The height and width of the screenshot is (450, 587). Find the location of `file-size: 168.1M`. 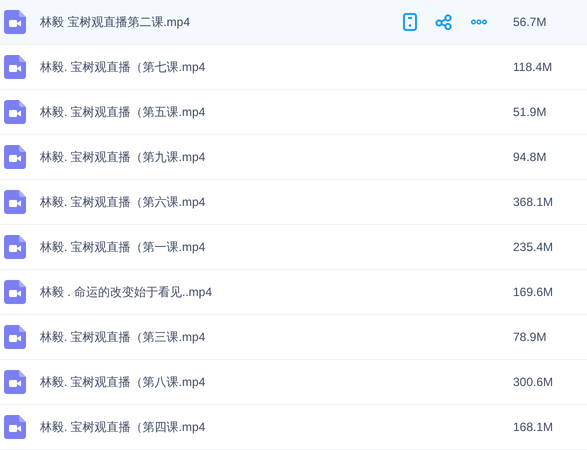

file-size: 168.1M is located at coordinates (533, 427).